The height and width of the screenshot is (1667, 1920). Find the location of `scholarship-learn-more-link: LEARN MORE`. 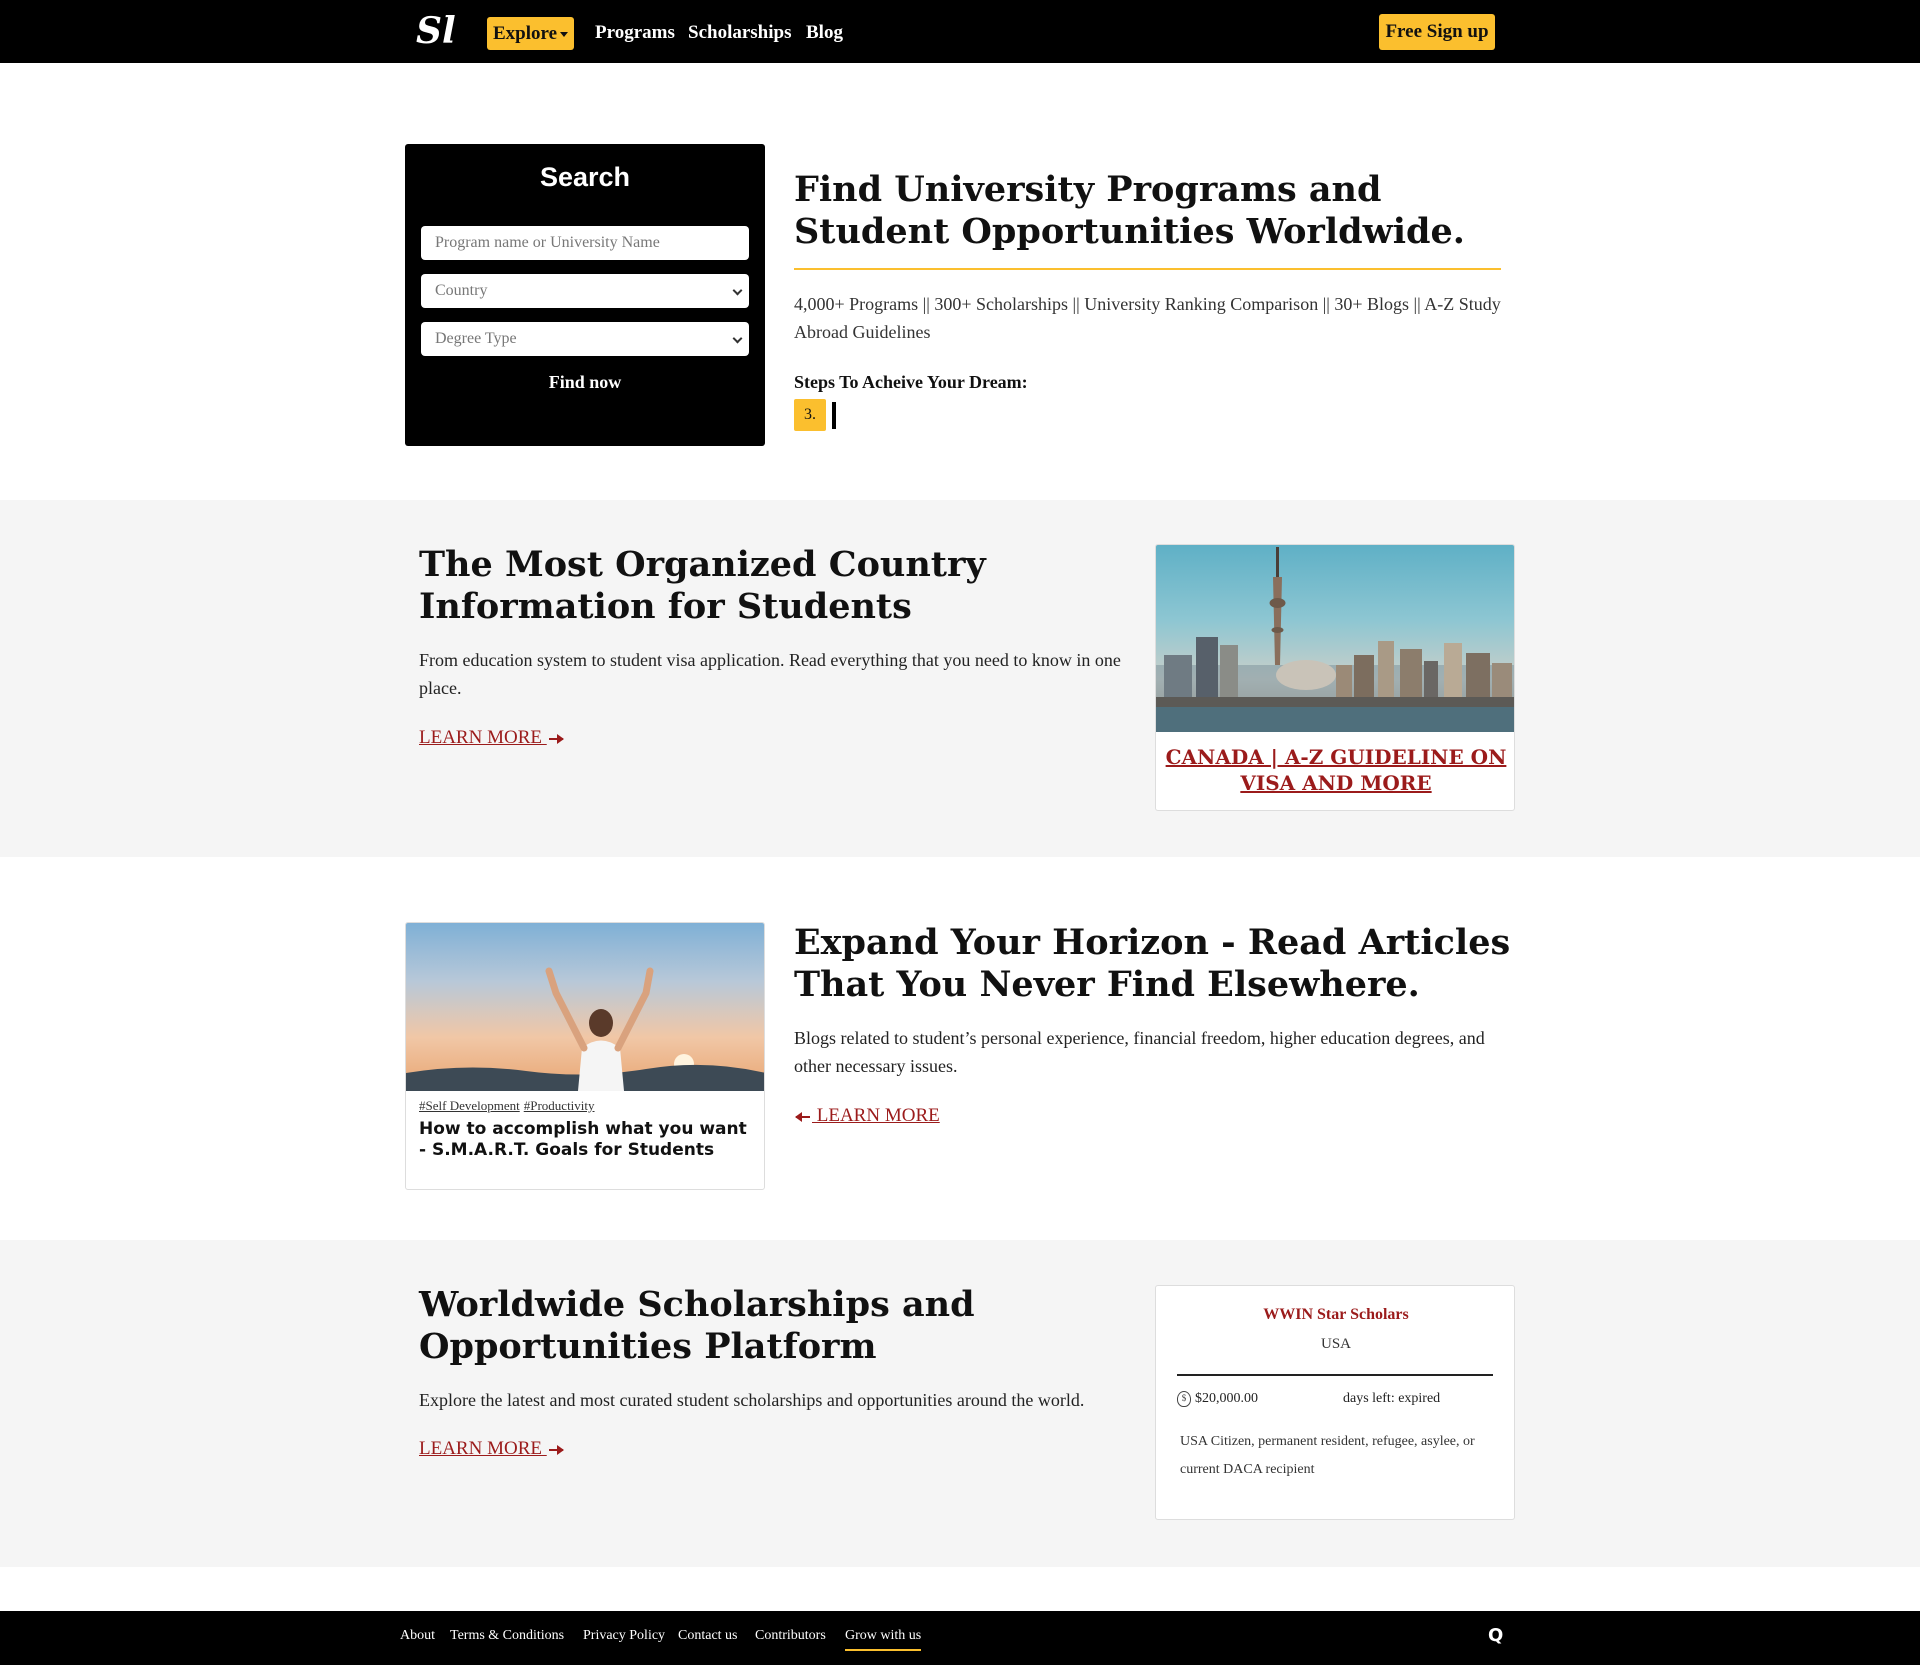

scholarship-learn-more-link: LEARN MORE is located at coordinates (492, 1449).